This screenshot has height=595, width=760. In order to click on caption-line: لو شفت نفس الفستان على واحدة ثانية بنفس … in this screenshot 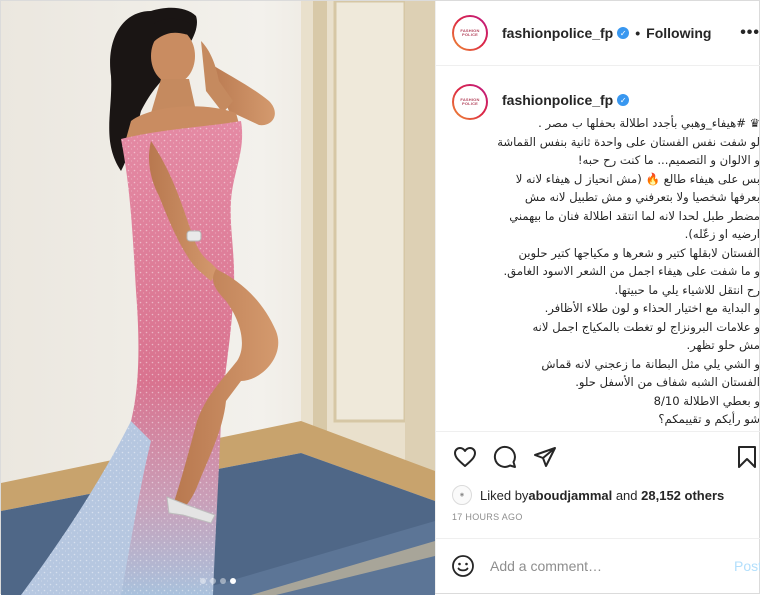, I will do `click(628, 141)`.